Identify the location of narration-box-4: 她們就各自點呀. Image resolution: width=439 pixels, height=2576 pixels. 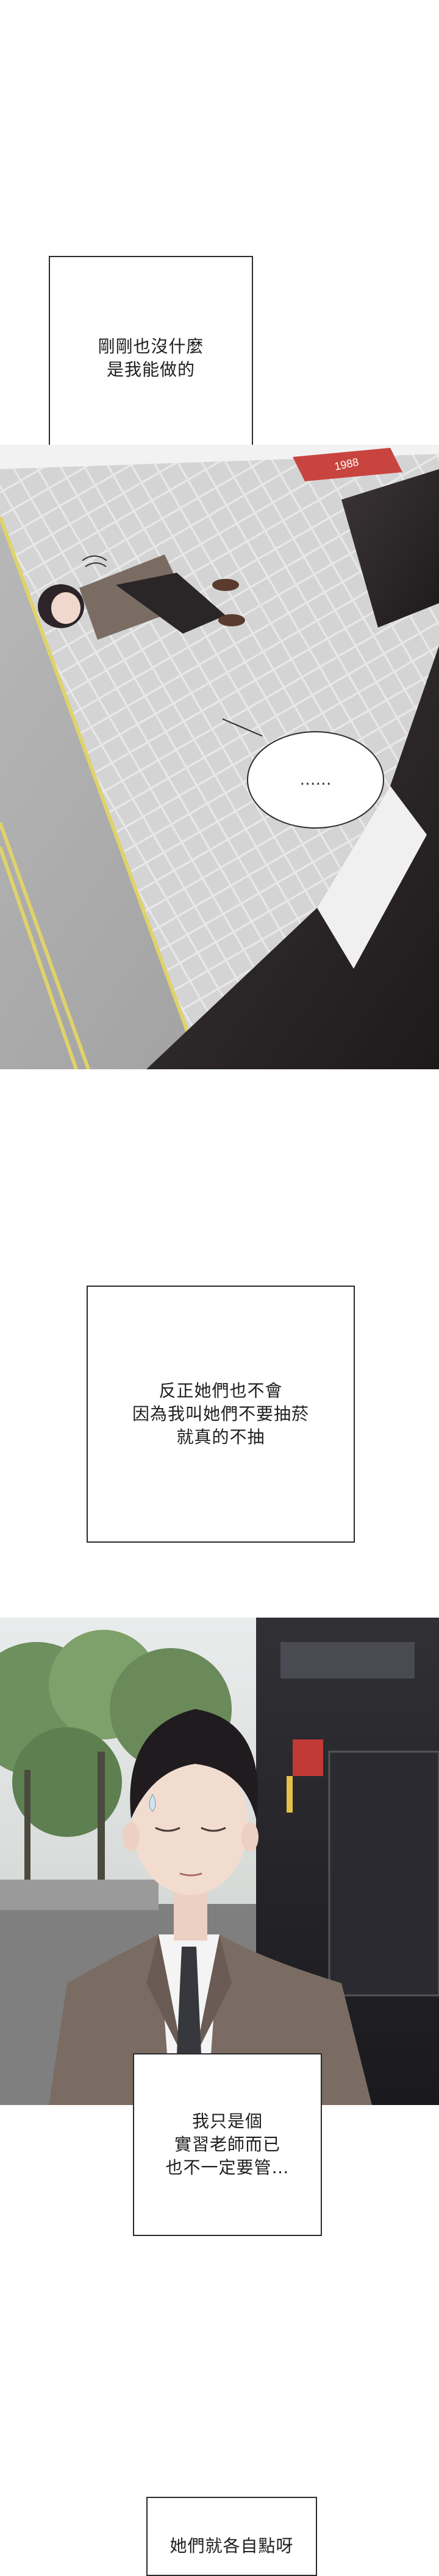
(231, 2536).